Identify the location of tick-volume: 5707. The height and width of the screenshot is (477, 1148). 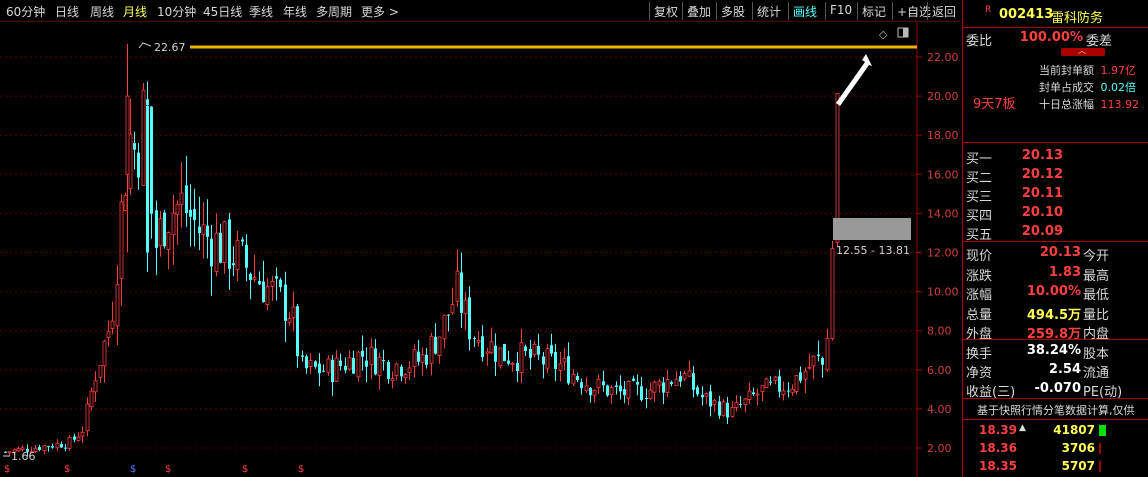
(1078, 466).